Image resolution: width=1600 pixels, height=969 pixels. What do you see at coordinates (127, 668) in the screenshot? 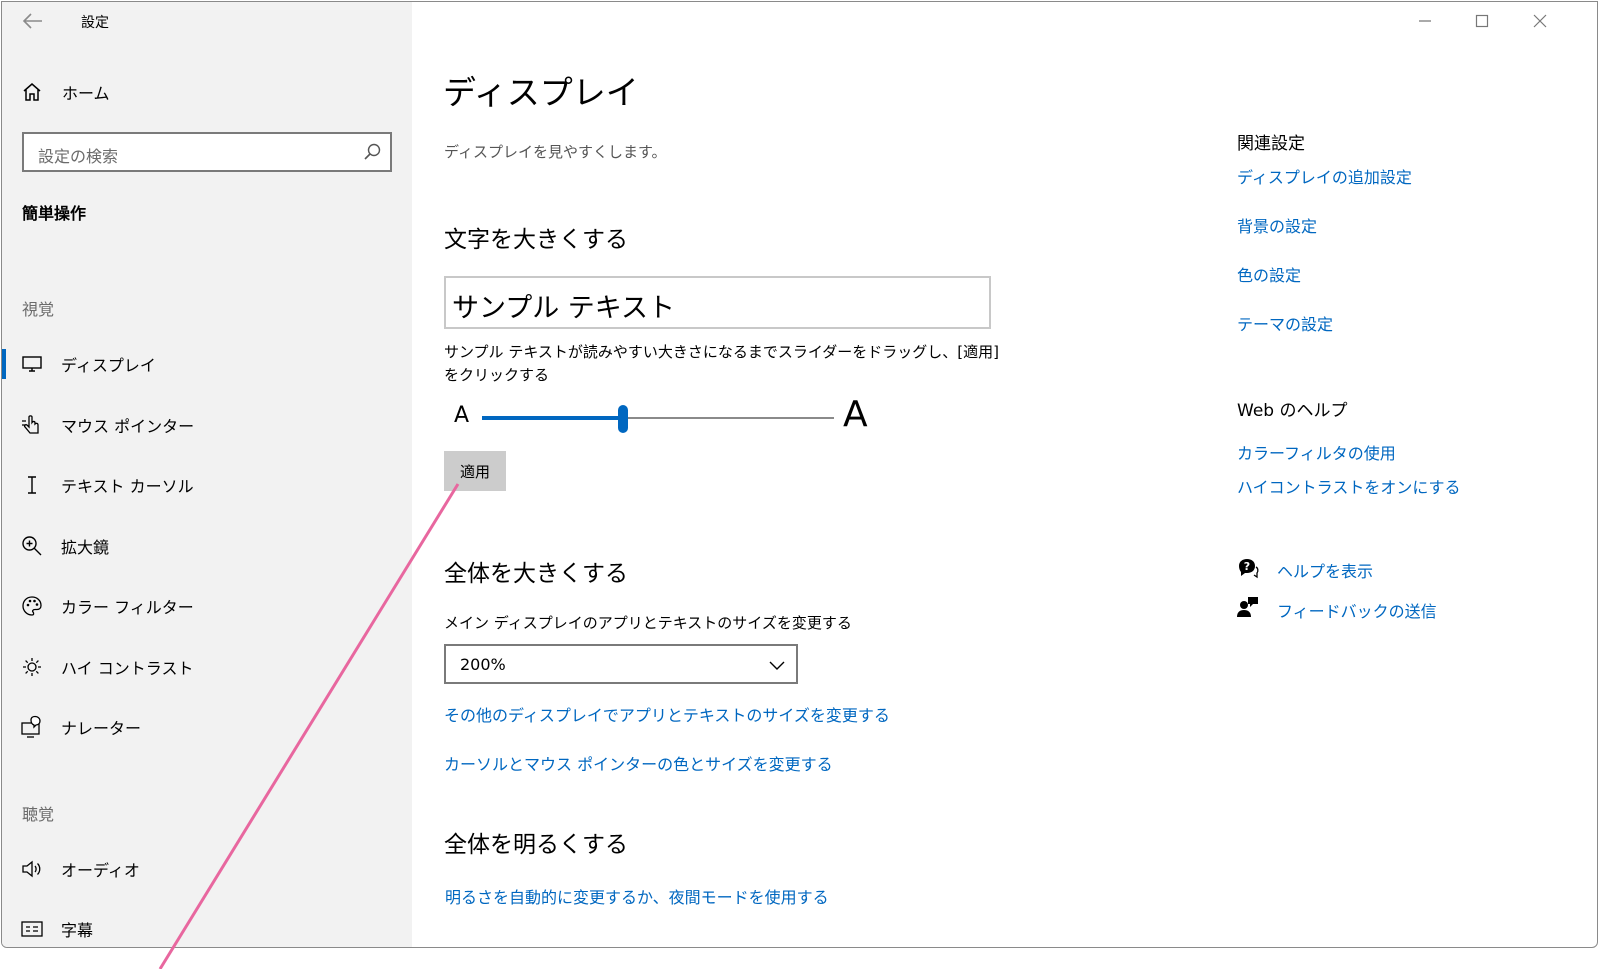
I see `sidebar-item-label: ハイ コントラスト` at bounding box center [127, 668].